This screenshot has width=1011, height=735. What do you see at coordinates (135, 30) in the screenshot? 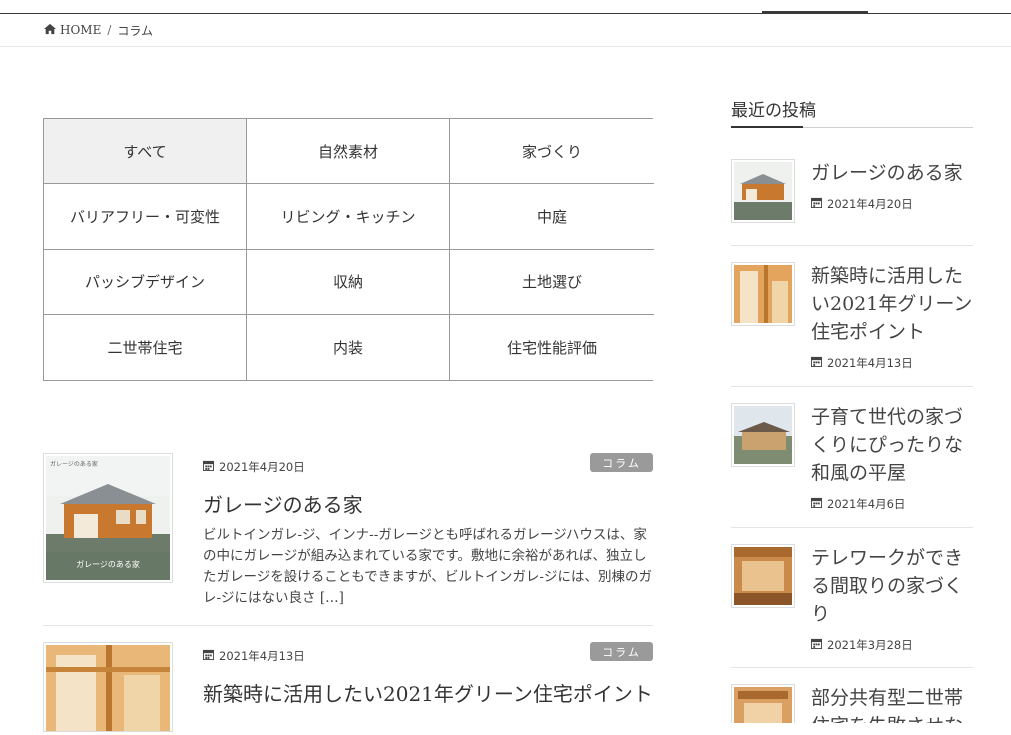
I see `breadcrumb-current: コラム` at bounding box center [135, 30].